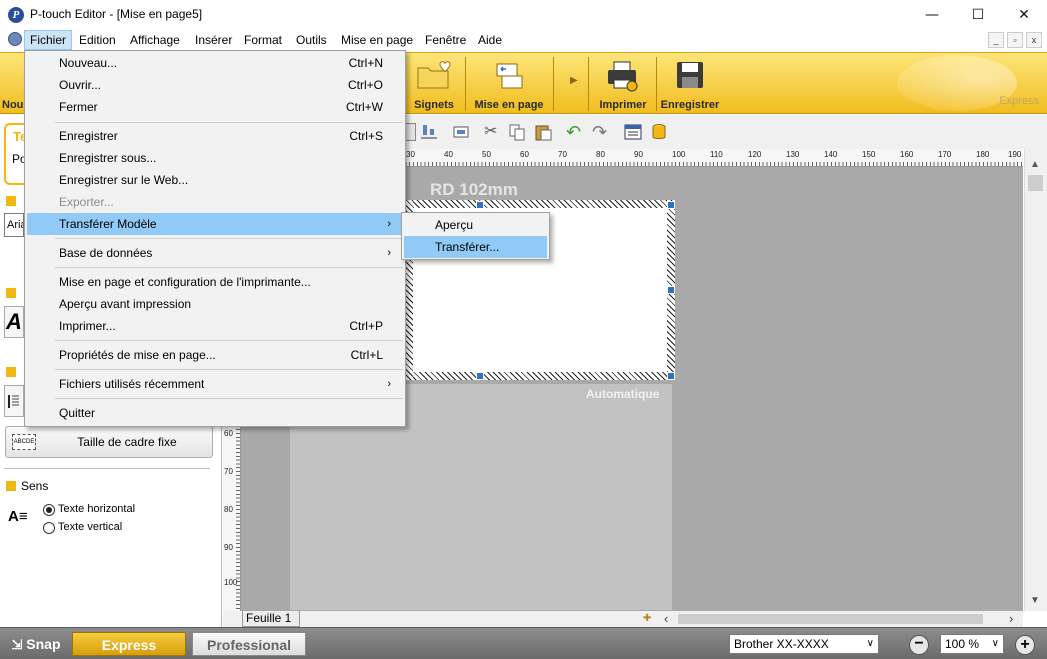  What do you see at coordinates (97, 40) in the screenshot?
I see `menu-edition: Edition` at bounding box center [97, 40].